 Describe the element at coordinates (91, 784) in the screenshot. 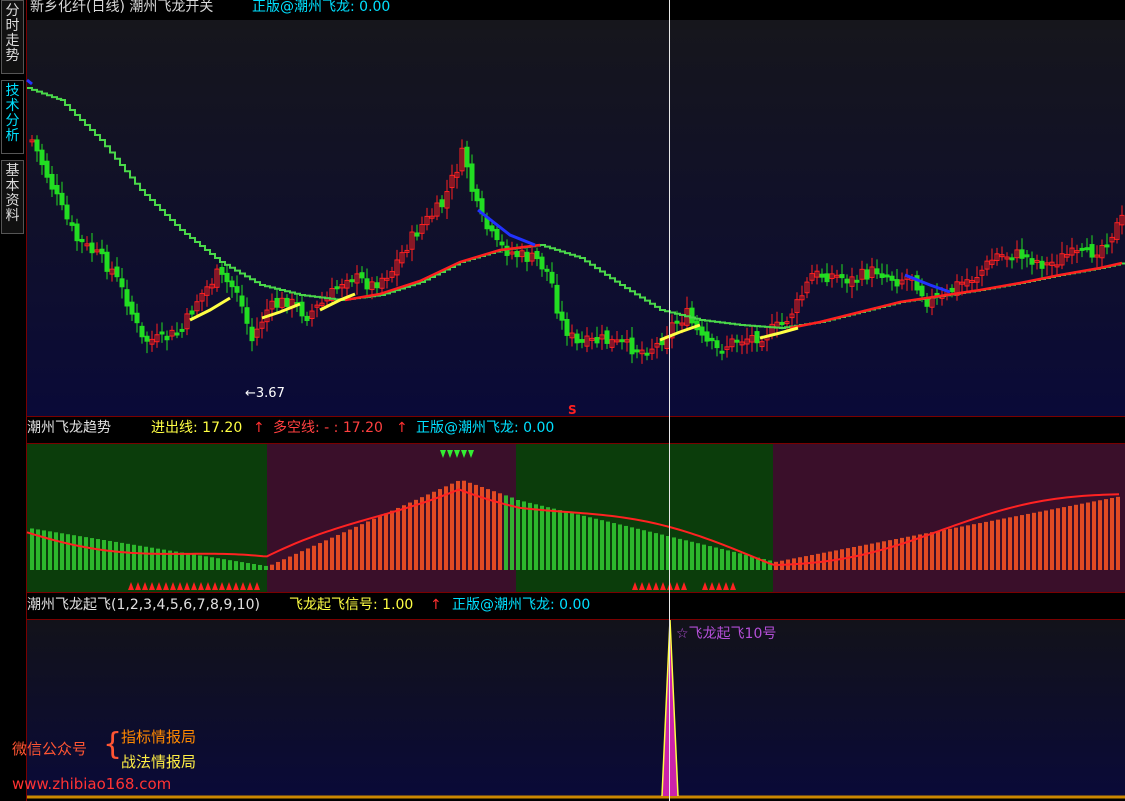

I see `watermark-url: www.zhibiao168.com` at that location.